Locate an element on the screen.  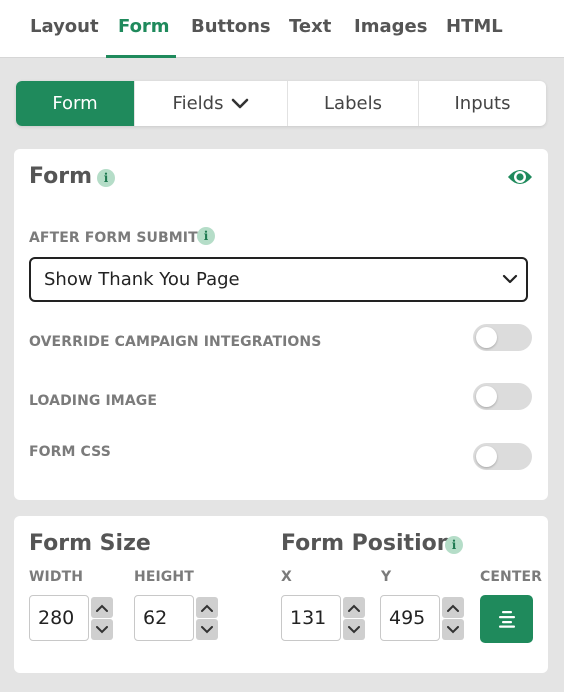
x-label: X is located at coordinates (286, 577).